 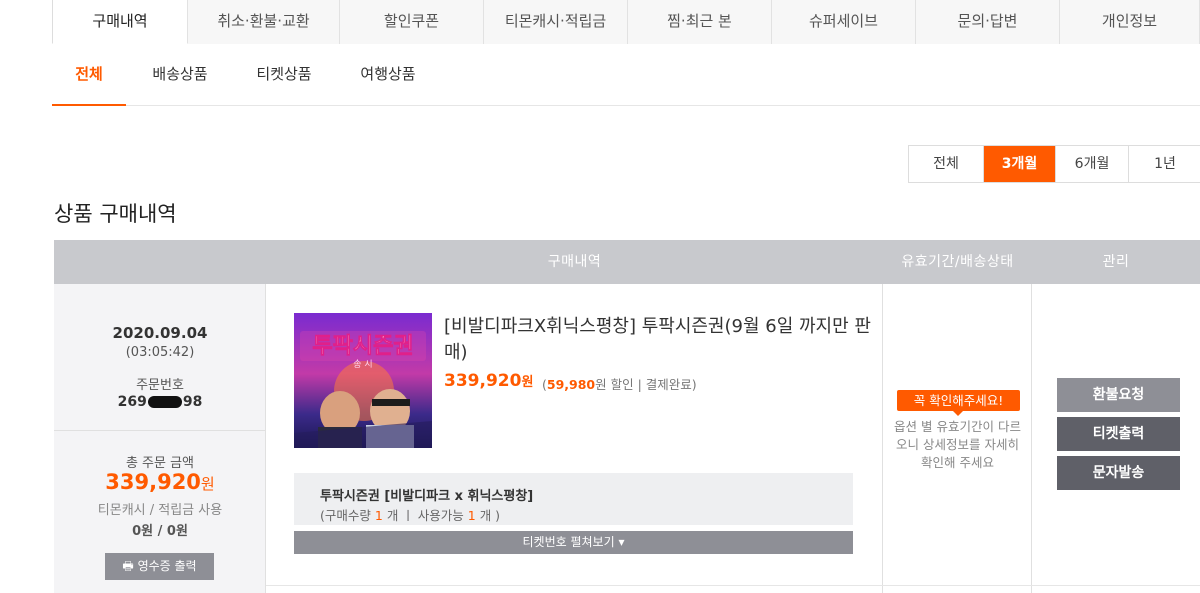 I want to click on order-number-prefix: 269, so click(x=132, y=402).